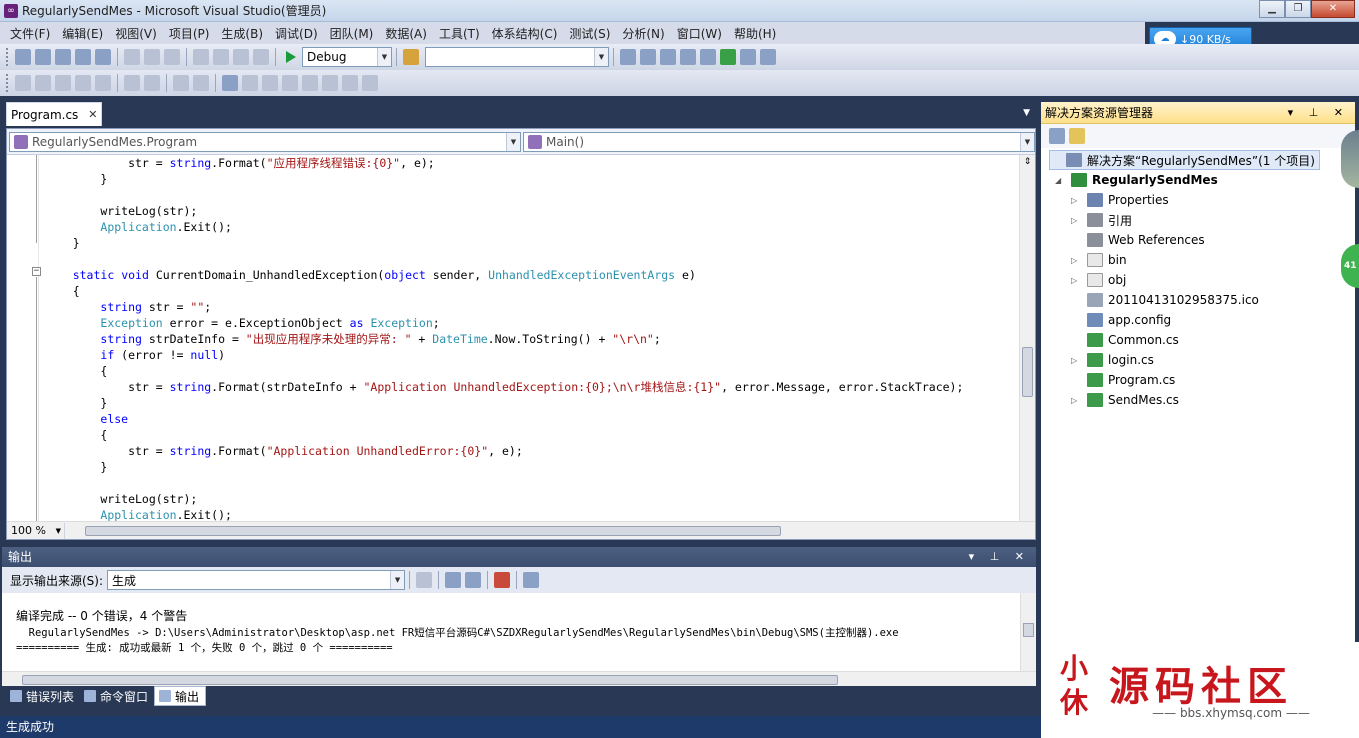 Image resolution: width=1359 pixels, height=738 pixels. Describe the element at coordinates (172, 57) in the screenshot. I see `paste-icon` at that location.